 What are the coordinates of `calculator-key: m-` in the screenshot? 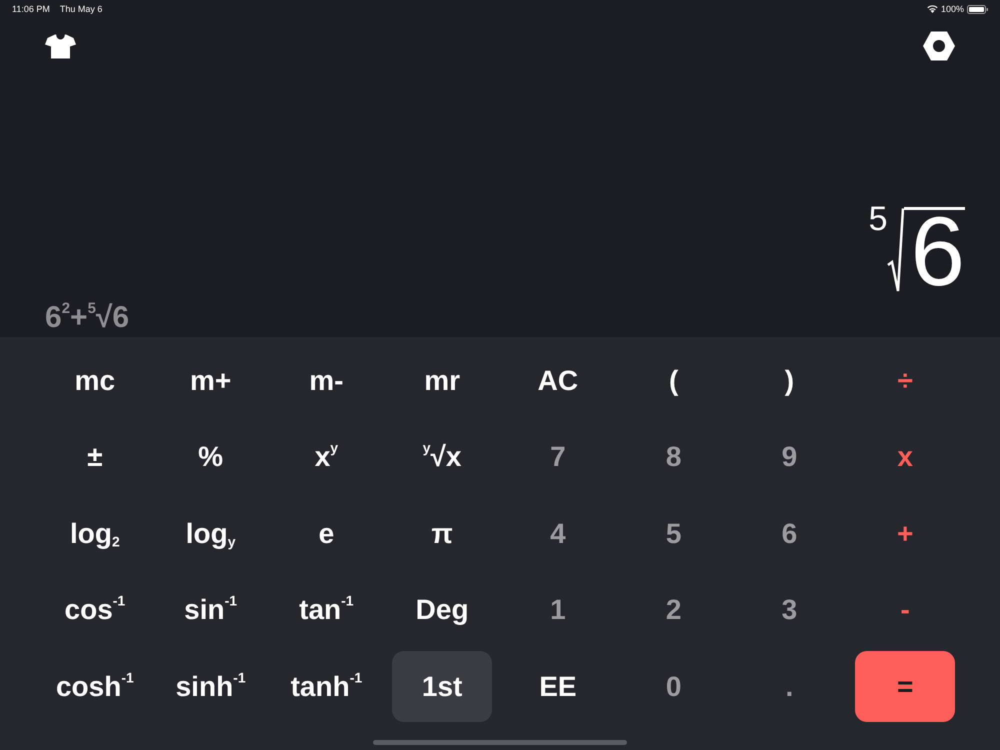 It's located at (326, 380).